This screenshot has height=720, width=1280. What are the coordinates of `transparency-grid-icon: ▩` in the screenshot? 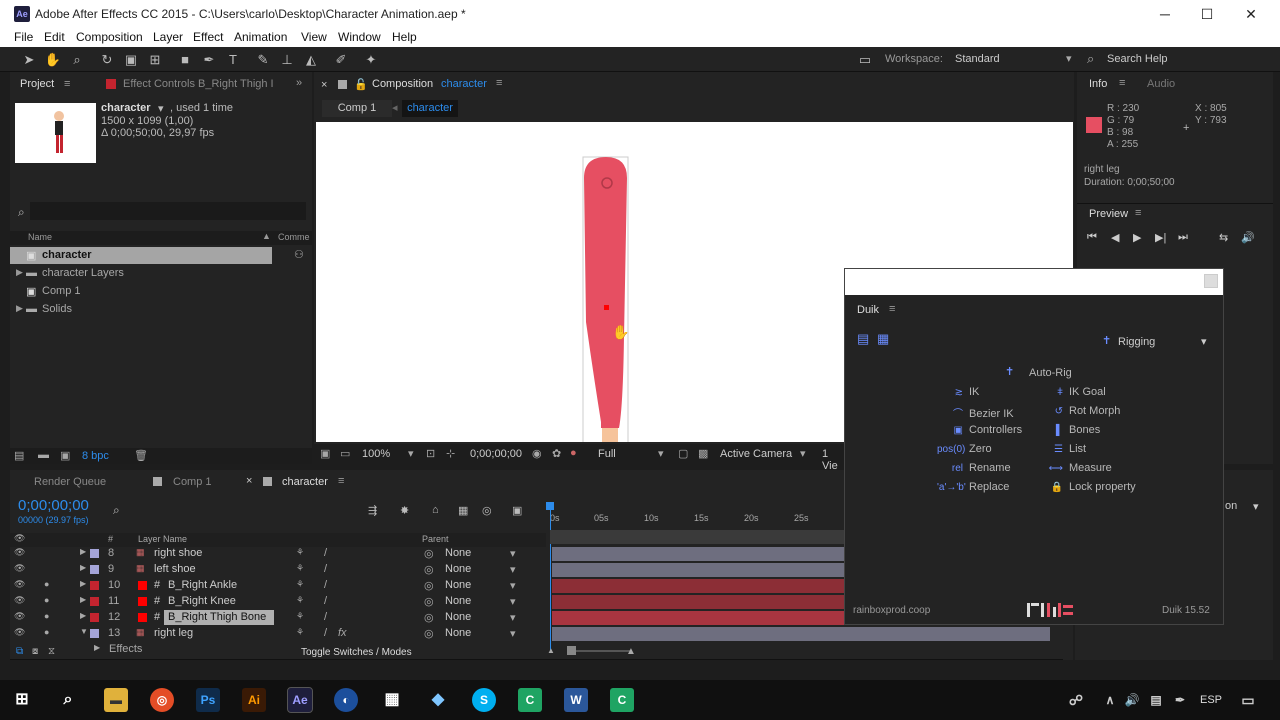 It's located at (703, 453).